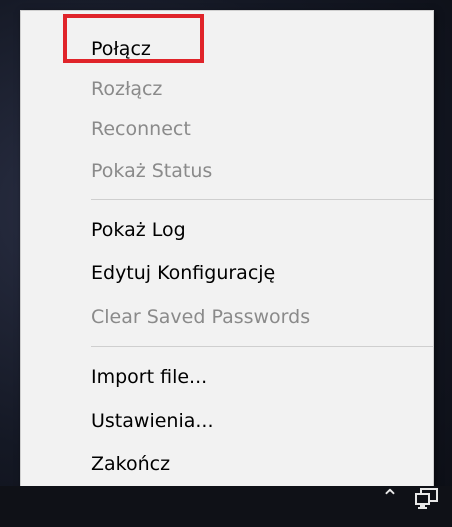 This screenshot has height=527, width=452. Describe the element at coordinates (428, 499) in the screenshot. I see `network-icon` at that location.